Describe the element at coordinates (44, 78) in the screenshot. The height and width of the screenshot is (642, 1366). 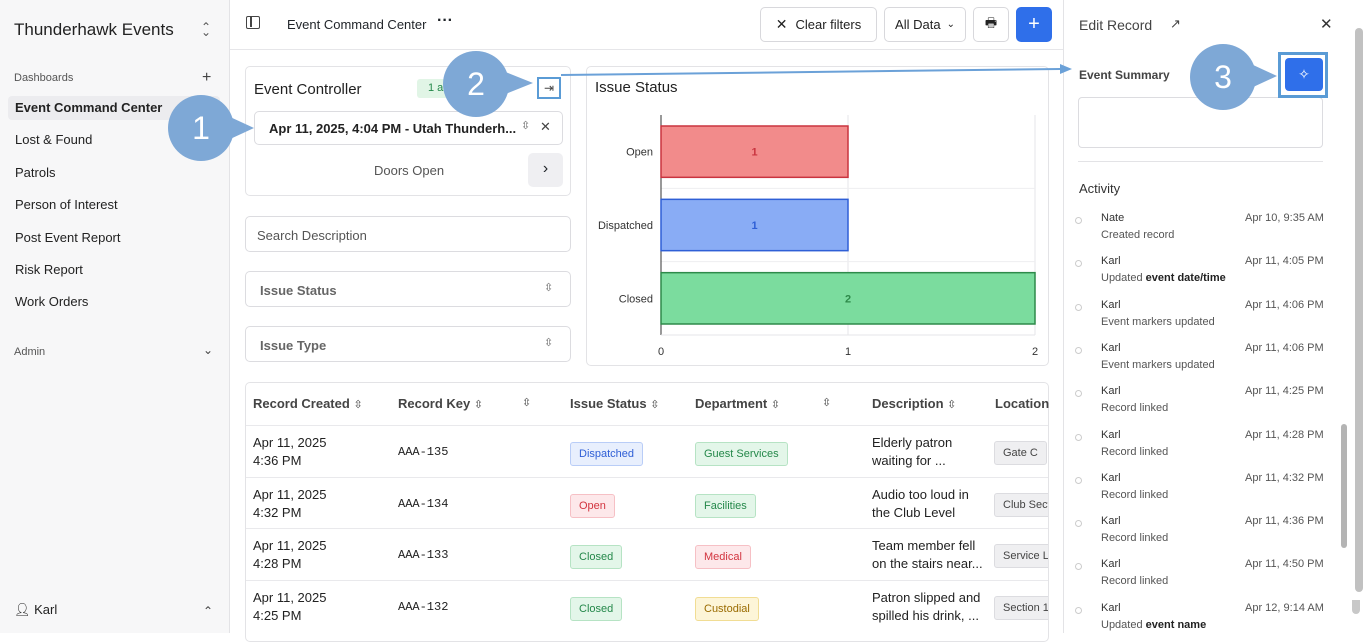
I see `dashboards-section-label: Dashboards` at that location.